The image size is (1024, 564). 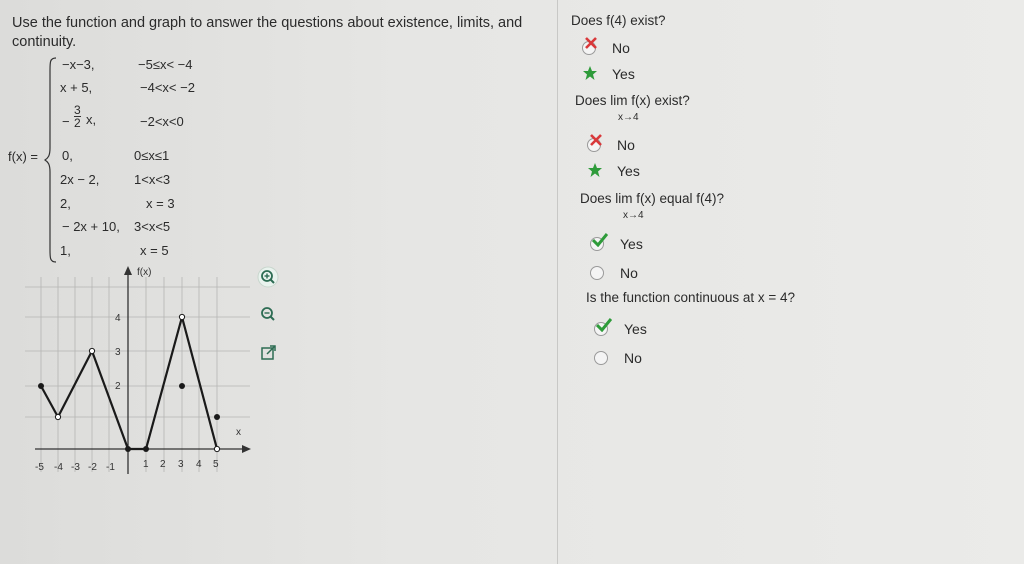 I want to click on piece-3-condition: −2<x<0, so click(x=162, y=121).